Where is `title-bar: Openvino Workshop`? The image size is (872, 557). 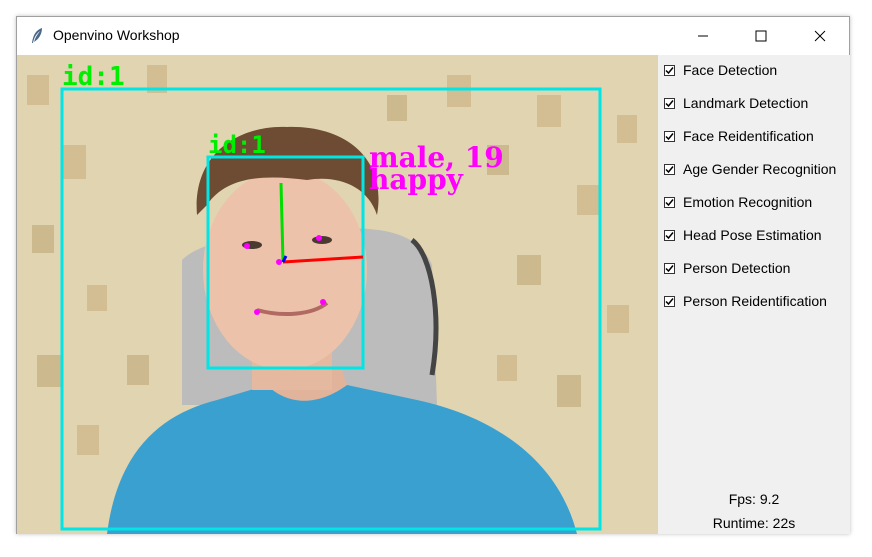 title-bar: Openvino Workshop is located at coordinates (433, 36).